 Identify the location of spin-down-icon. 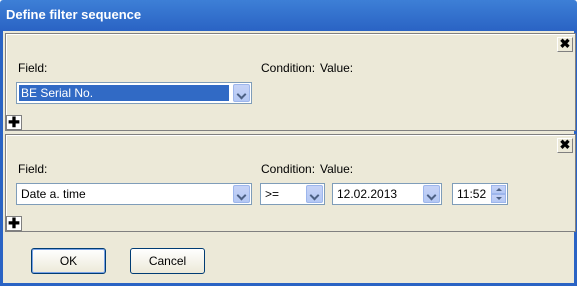
(498, 198).